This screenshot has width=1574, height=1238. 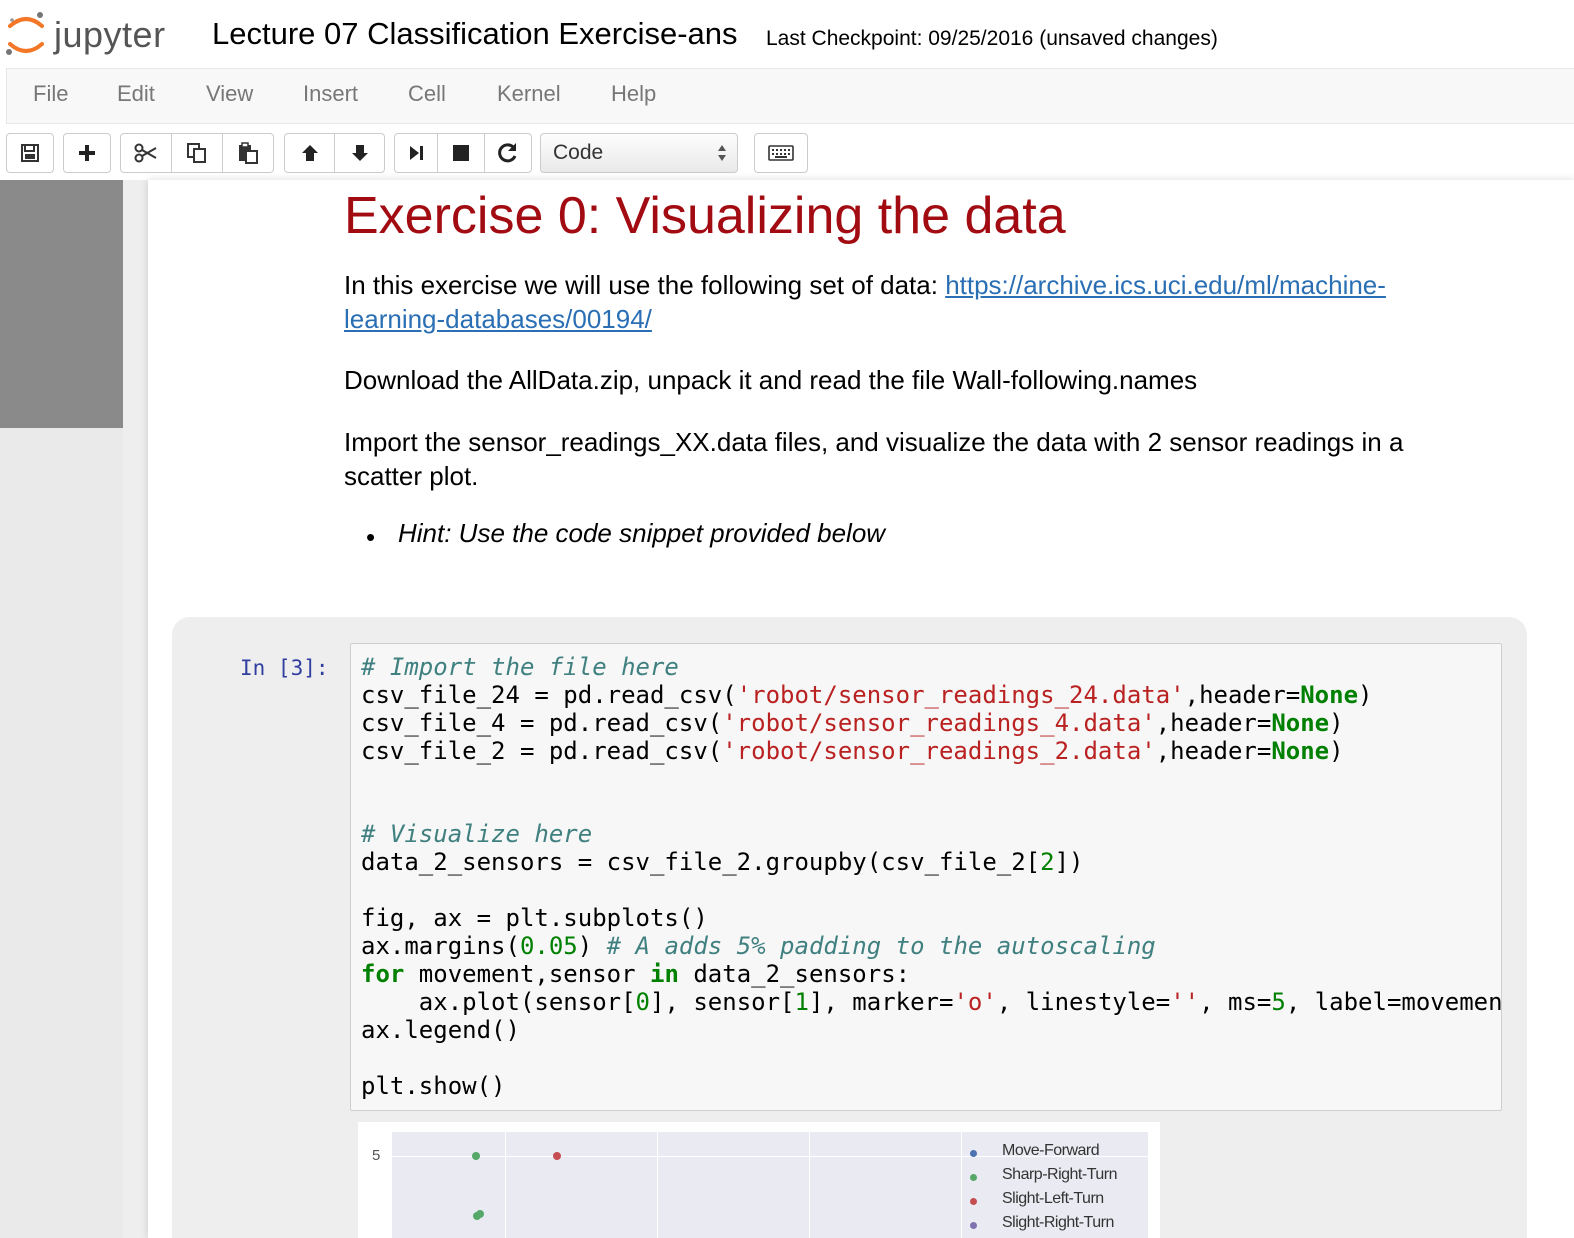 What do you see at coordinates (520, 667) in the screenshot?
I see `code-line: # Import the file here` at bounding box center [520, 667].